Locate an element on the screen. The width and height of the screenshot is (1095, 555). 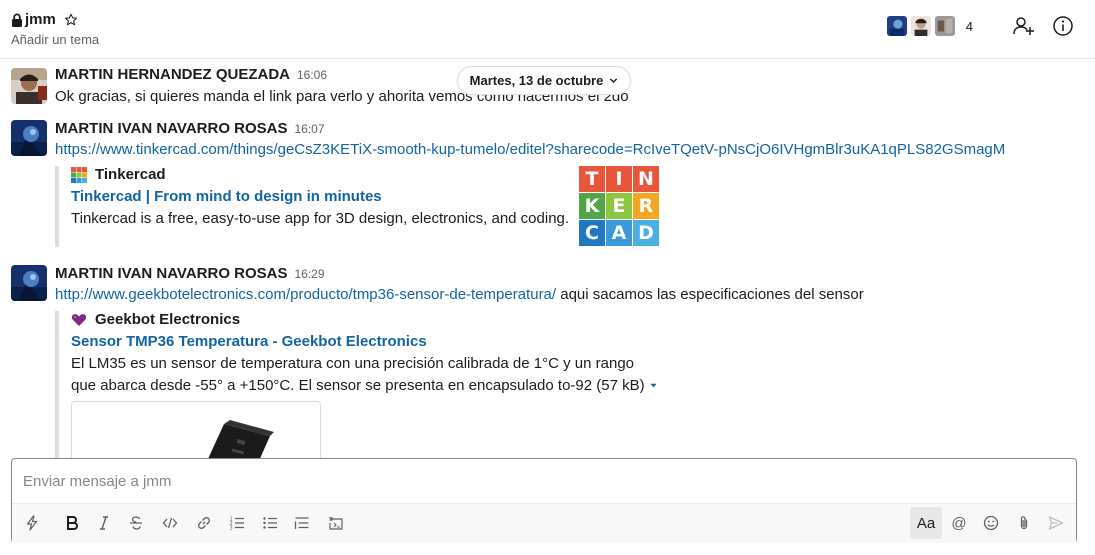
heart-icon is located at coordinates (79, 319).